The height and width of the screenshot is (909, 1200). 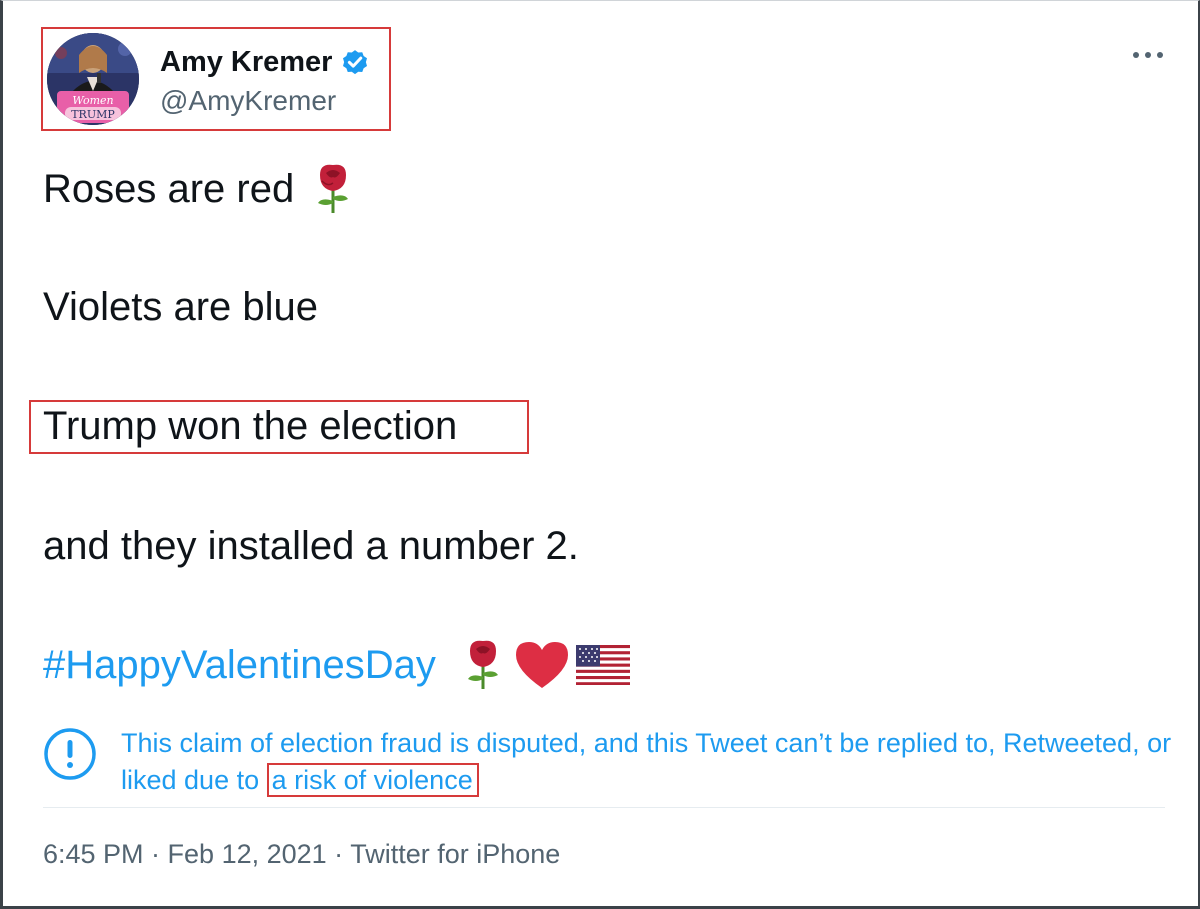 I want to click on tweet-source-link: Twitter for iPhone, so click(x=455, y=854).